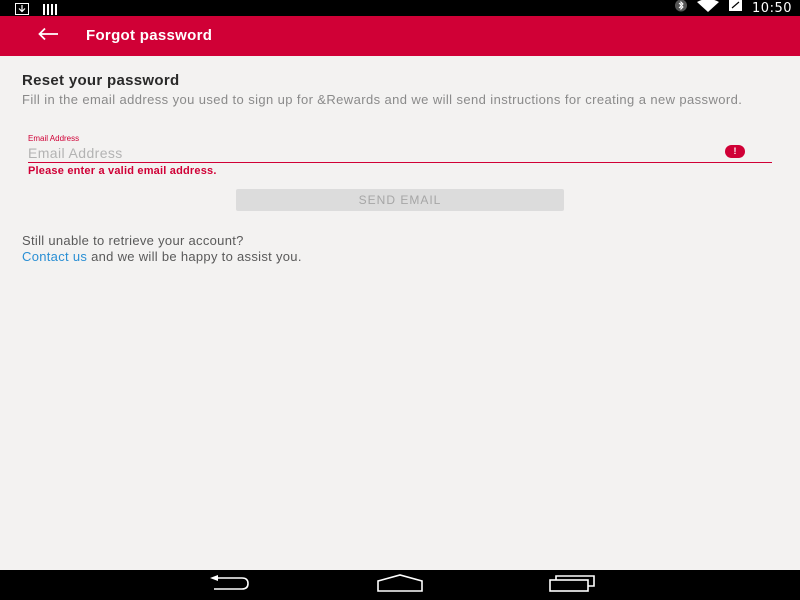 This screenshot has width=800, height=600. What do you see at coordinates (149, 35) in the screenshot?
I see `page-title: Forgot password` at bounding box center [149, 35].